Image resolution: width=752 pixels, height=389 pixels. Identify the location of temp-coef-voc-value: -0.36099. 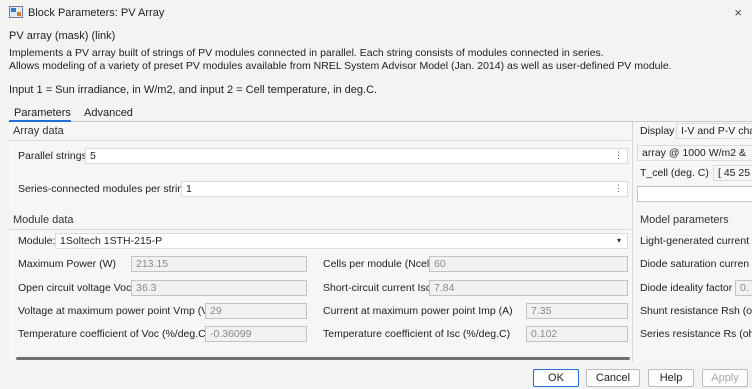
(231, 334).